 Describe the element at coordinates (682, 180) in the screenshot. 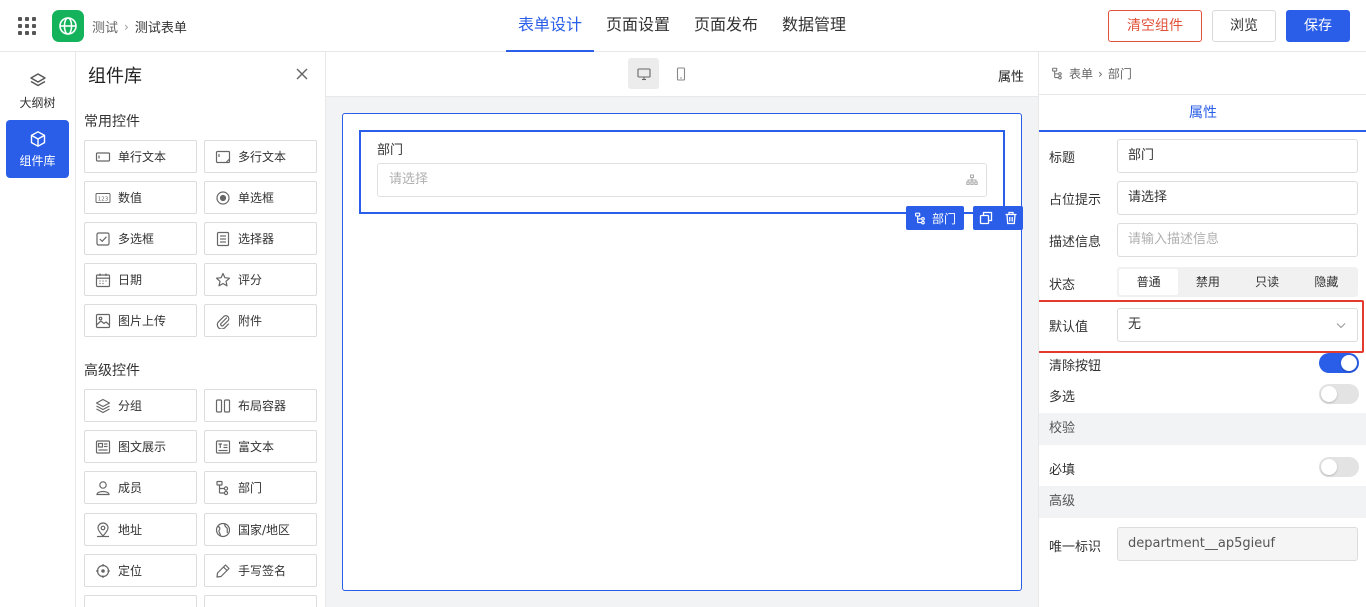

I see `department-select-input: 请选择` at that location.